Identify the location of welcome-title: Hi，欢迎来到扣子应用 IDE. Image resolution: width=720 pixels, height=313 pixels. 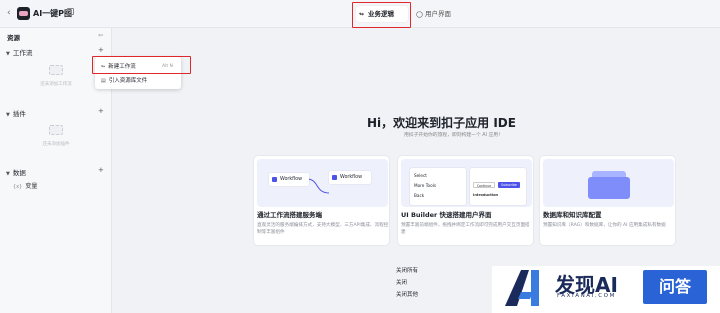
(441, 123).